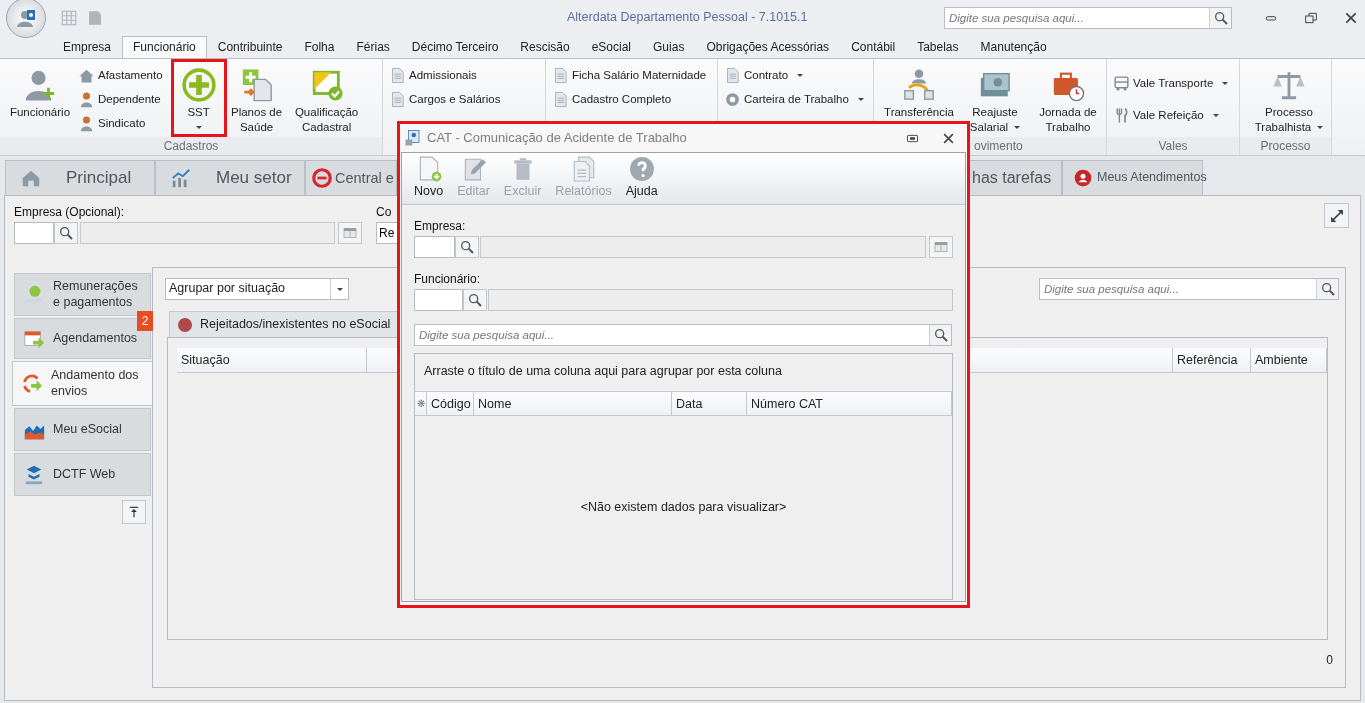 This screenshot has width=1365, height=703. Describe the element at coordinates (641, 180) in the screenshot. I see `toolbar-button: Ajuda` at that location.